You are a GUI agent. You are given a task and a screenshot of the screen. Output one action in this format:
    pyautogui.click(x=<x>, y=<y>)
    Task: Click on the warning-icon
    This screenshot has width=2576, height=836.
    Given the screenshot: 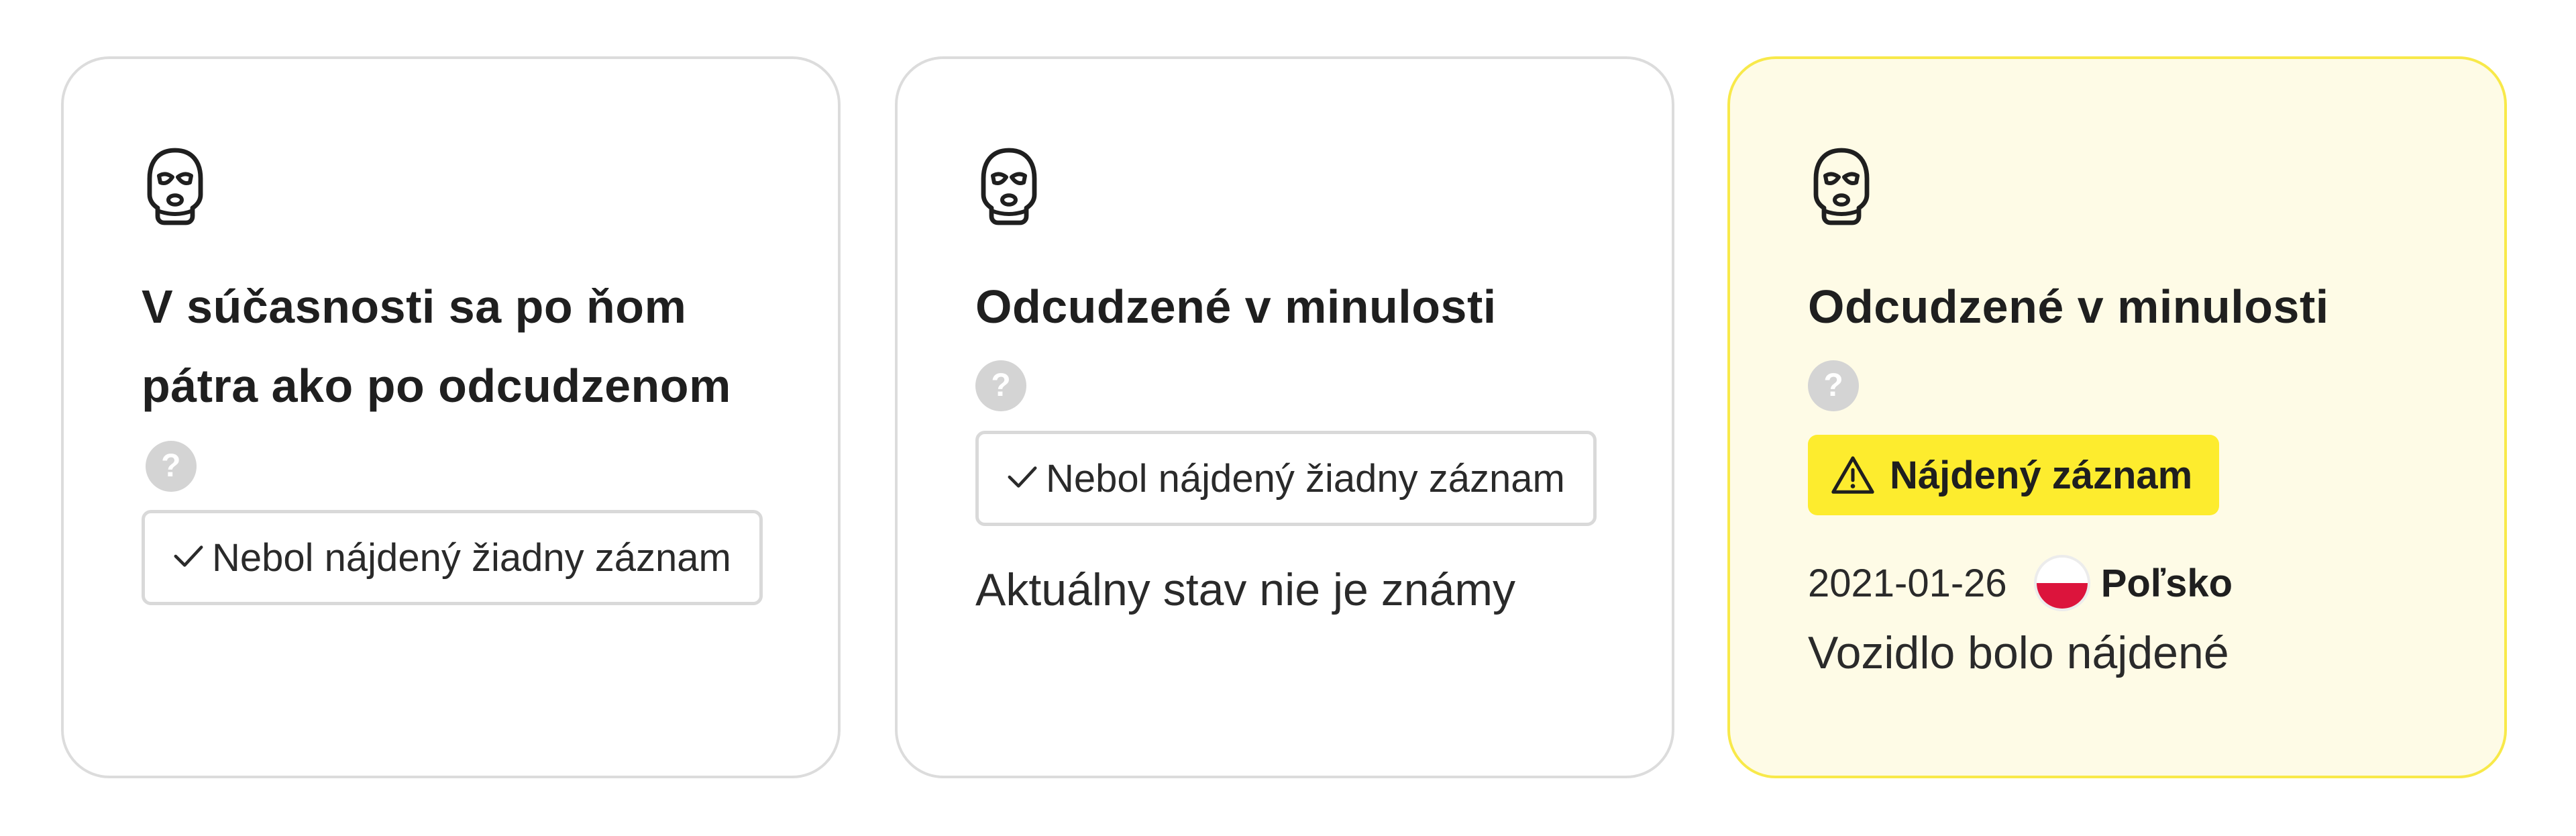 What is the action you would take?
    pyautogui.click(x=1852, y=475)
    